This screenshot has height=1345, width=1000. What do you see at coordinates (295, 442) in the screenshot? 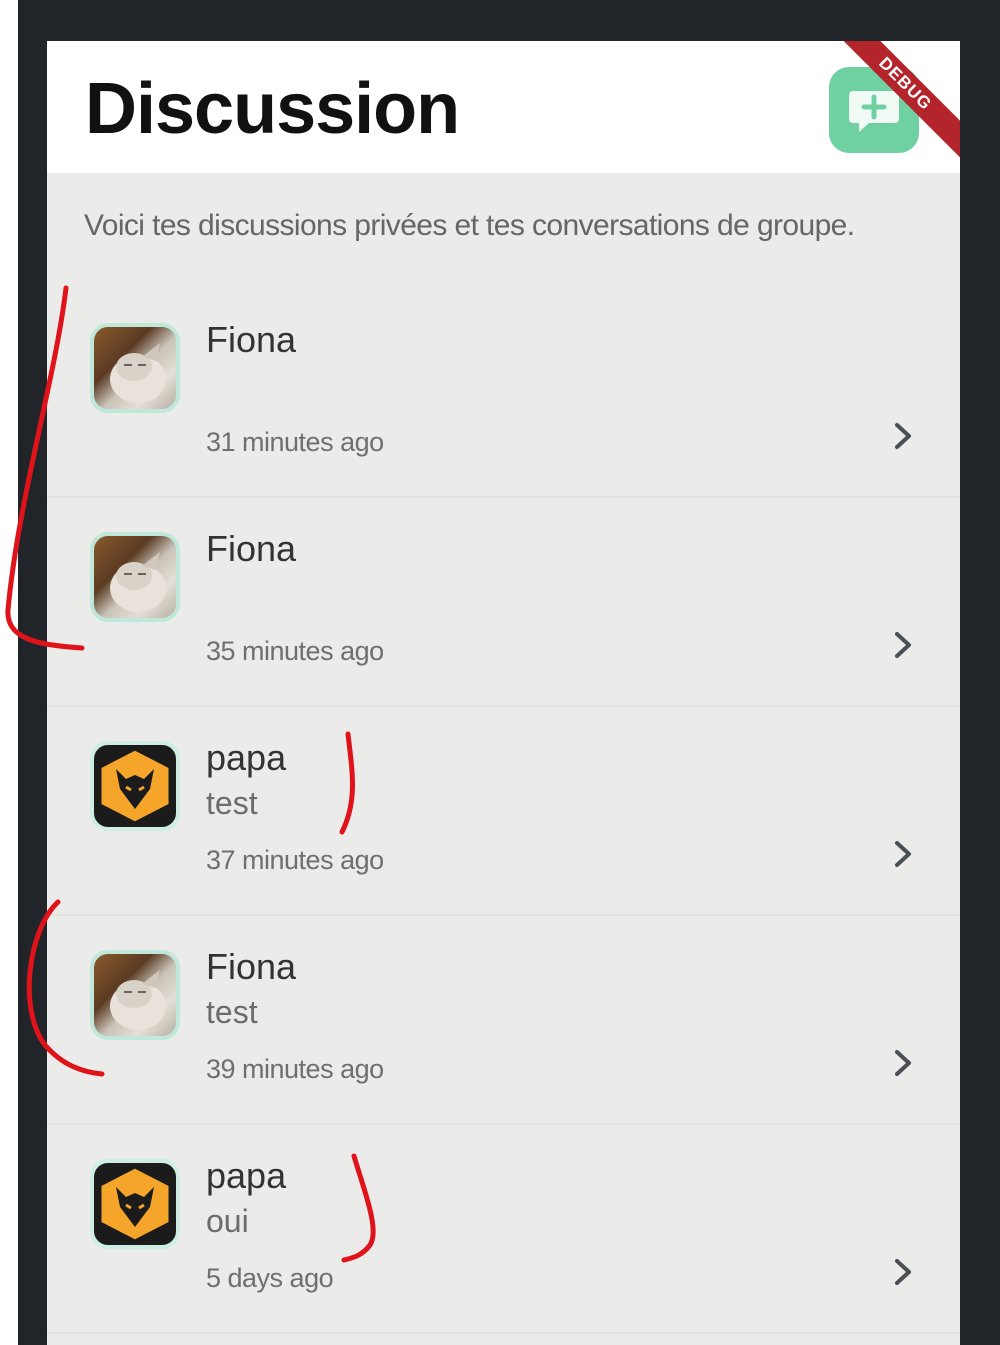
I see `timestamp: 31 minutes ago` at bounding box center [295, 442].